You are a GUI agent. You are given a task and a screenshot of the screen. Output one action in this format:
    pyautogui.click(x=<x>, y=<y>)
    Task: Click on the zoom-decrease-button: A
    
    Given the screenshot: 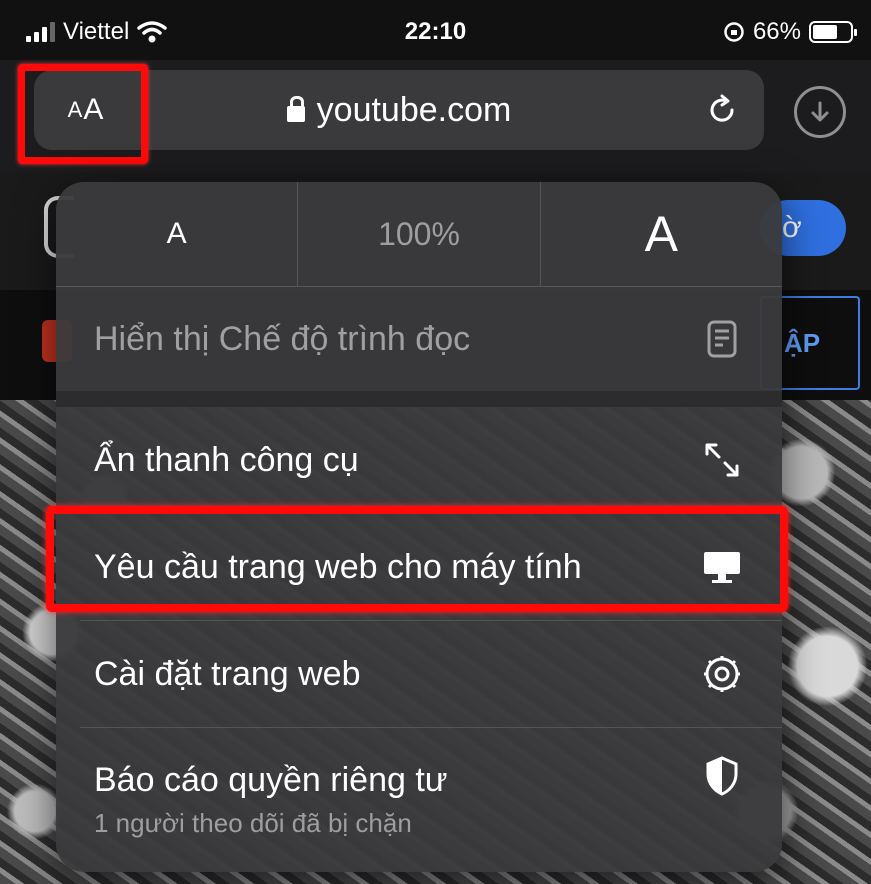 What is the action you would take?
    pyautogui.click(x=177, y=234)
    